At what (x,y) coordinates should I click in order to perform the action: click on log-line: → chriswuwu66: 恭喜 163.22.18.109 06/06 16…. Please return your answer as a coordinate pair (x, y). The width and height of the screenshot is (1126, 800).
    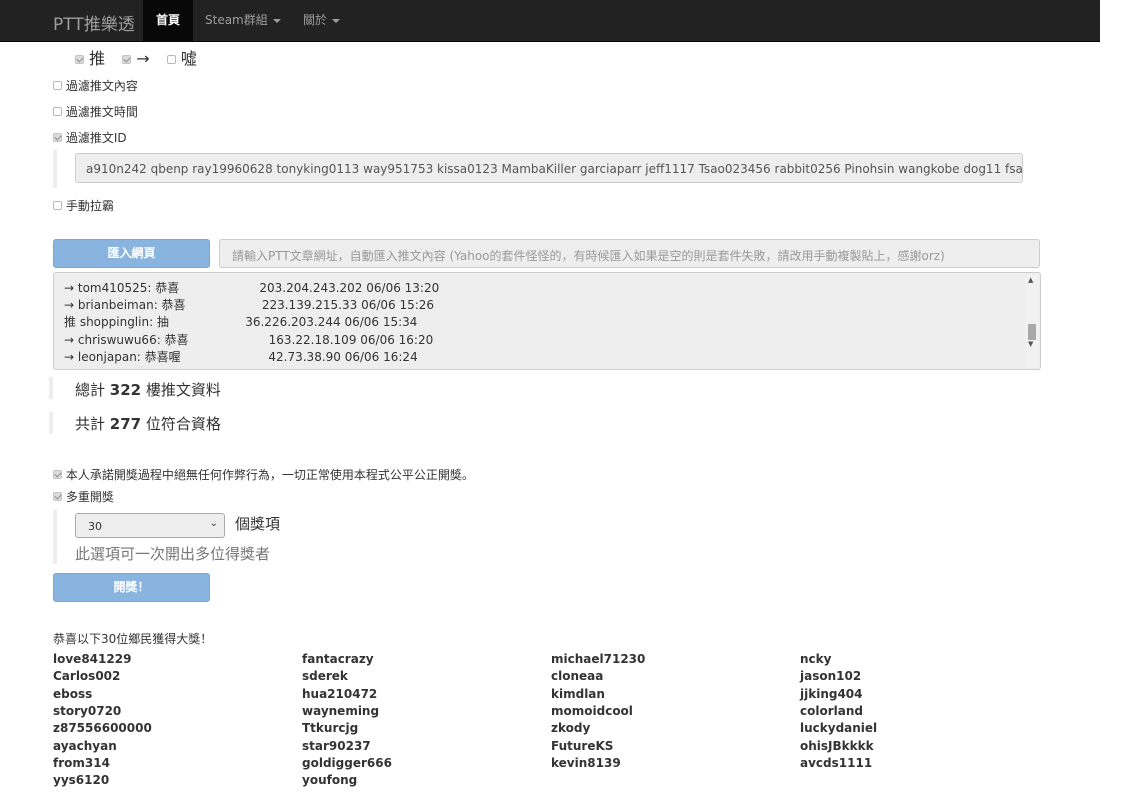
    Looking at the image, I should click on (249, 340).